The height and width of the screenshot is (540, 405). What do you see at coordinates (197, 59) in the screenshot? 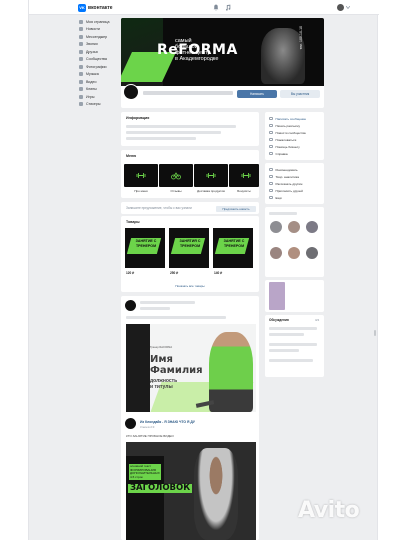
I see `cover-line: в Академгородке` at bounding box center [197, 59].